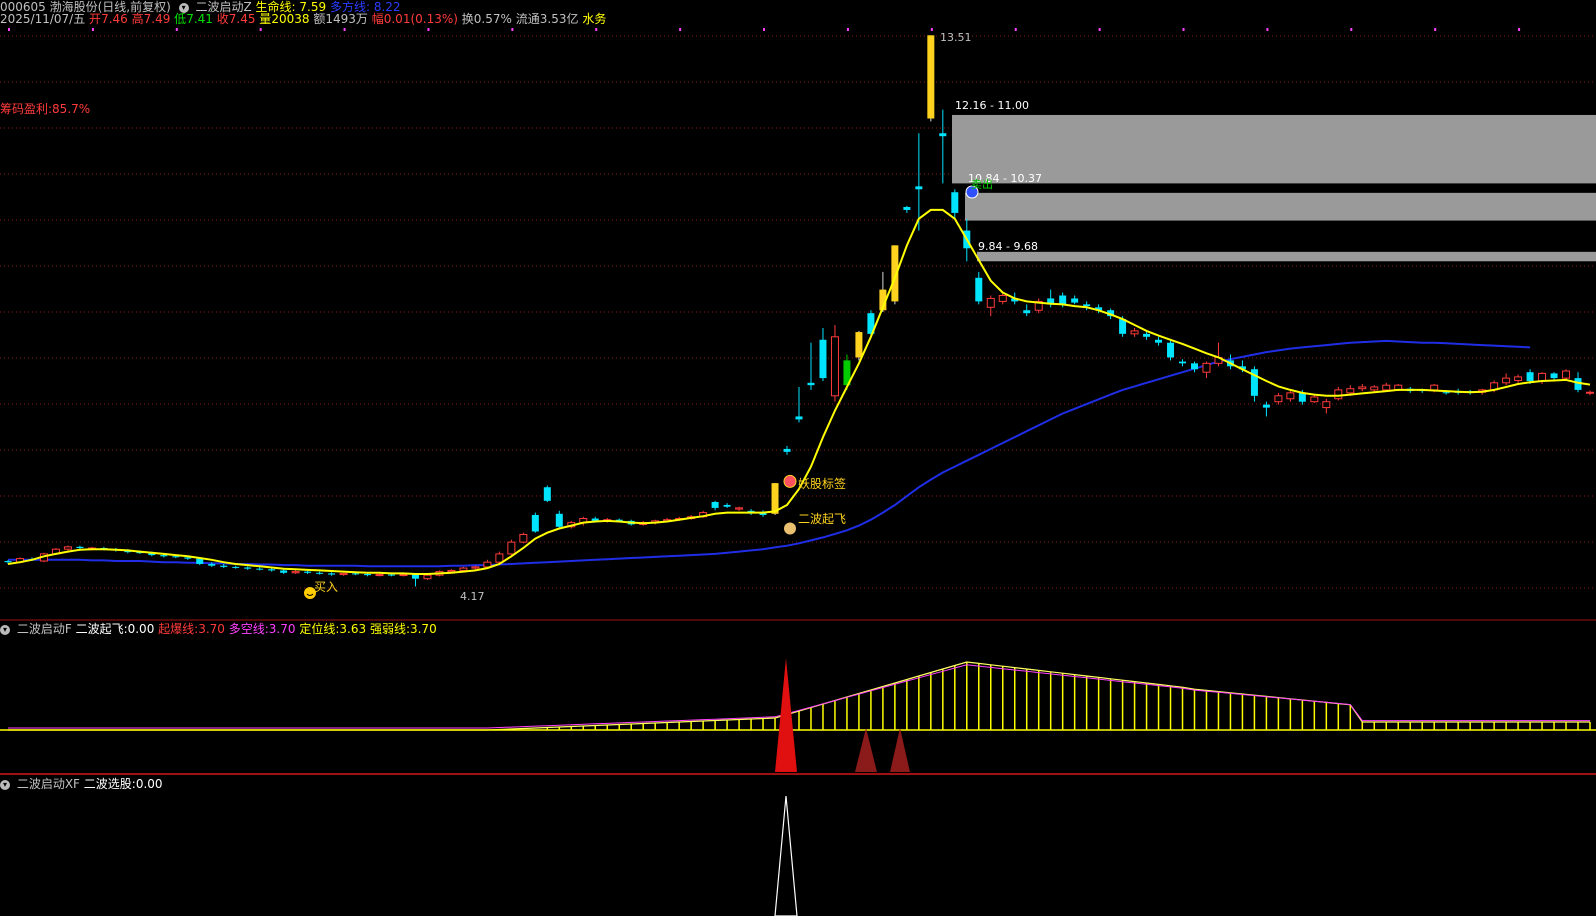  What do you see at coordinates (822, 484) in the screenshot?
I see `demon-stock-label: 妖股标签` at bounding box center [822, 484].